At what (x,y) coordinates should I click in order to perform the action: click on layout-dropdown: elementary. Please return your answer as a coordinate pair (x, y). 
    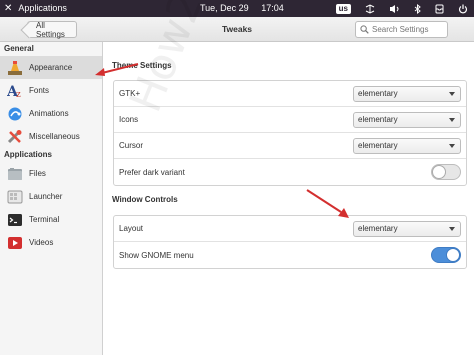
    Looking at the image, I should click on (407, 229).